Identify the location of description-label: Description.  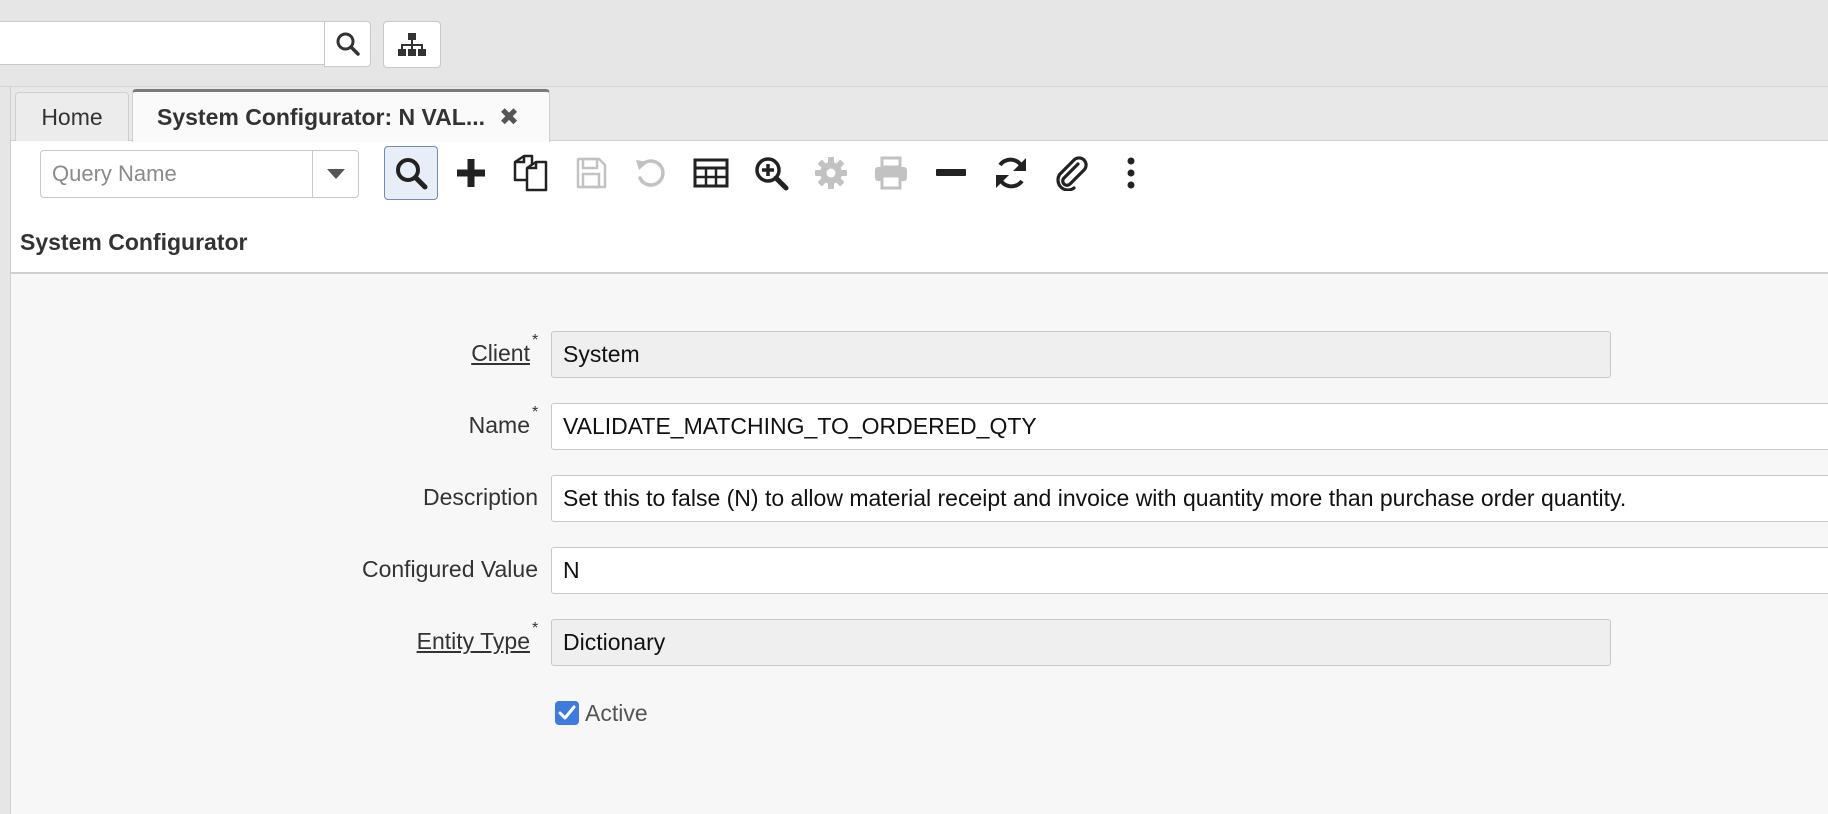
(480, 497).